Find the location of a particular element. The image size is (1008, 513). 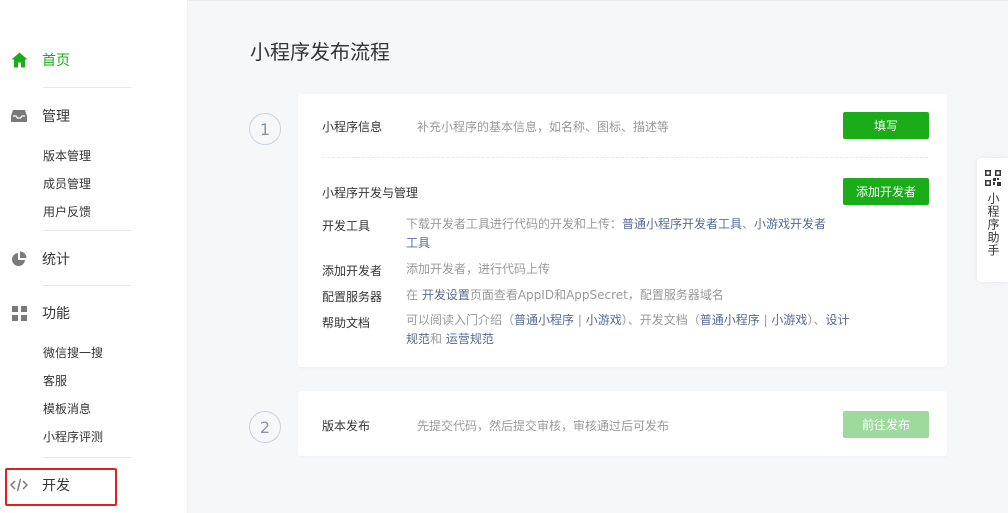

info-label: 小程序信息 is located at coordinates (352, 127).